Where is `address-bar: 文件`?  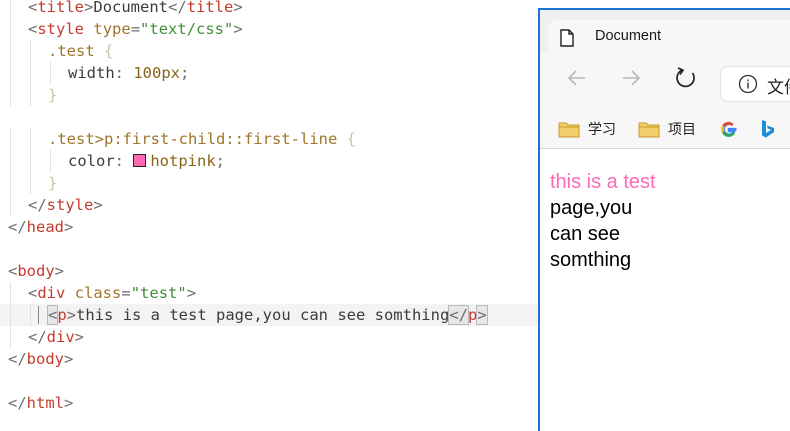
address-bar: 文件 is located at coordinates (755, 84).